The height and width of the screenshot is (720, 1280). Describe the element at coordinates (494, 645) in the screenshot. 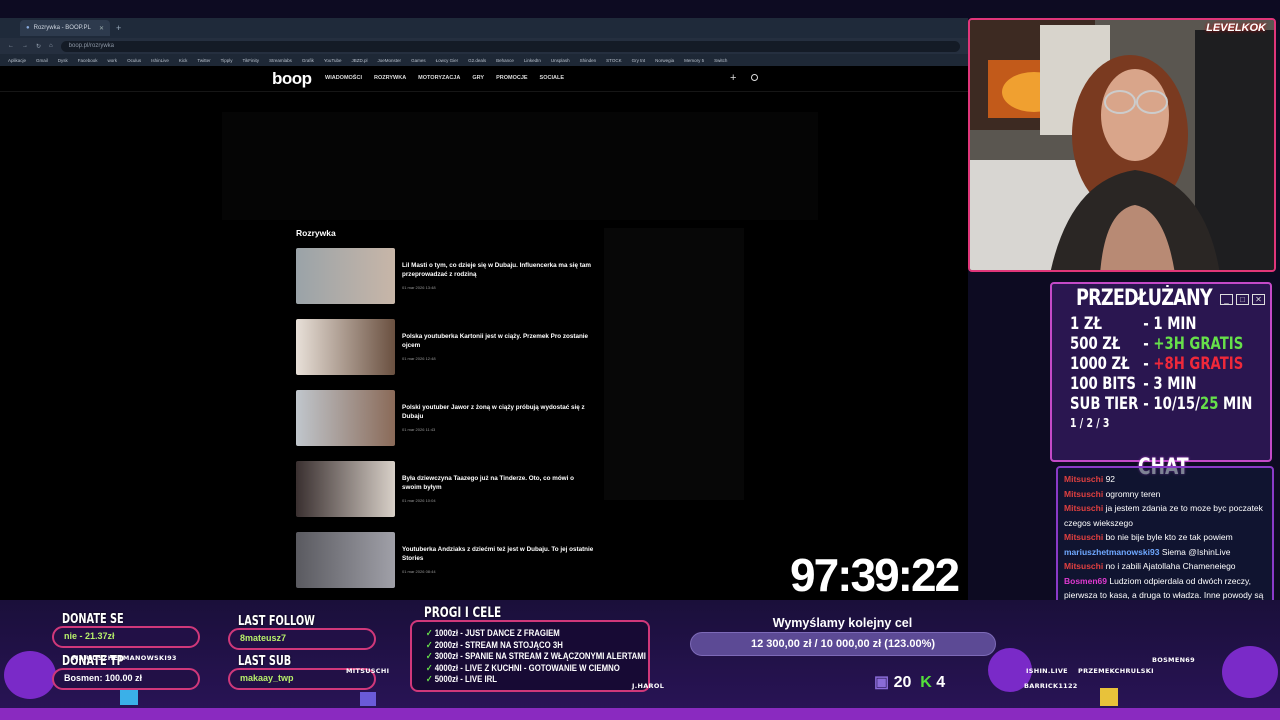

I see `goal-item: ✓ 2000zł - STREAM NA STOJĄCO 3H` at that location.